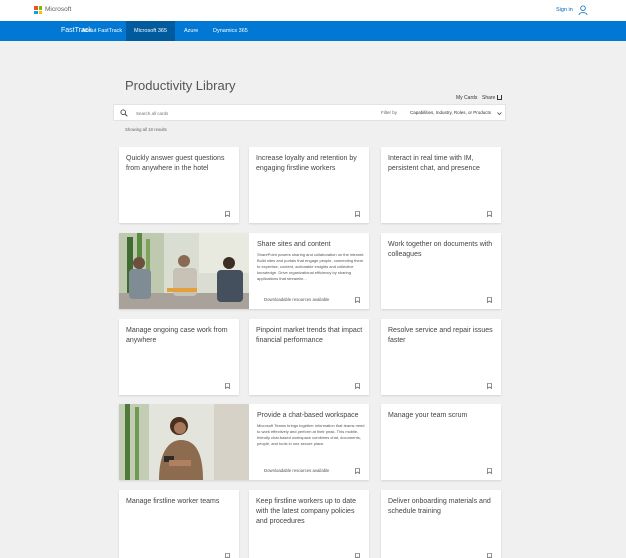  I want to click on microsoft-brand: Microsoft, so click(58, 9).